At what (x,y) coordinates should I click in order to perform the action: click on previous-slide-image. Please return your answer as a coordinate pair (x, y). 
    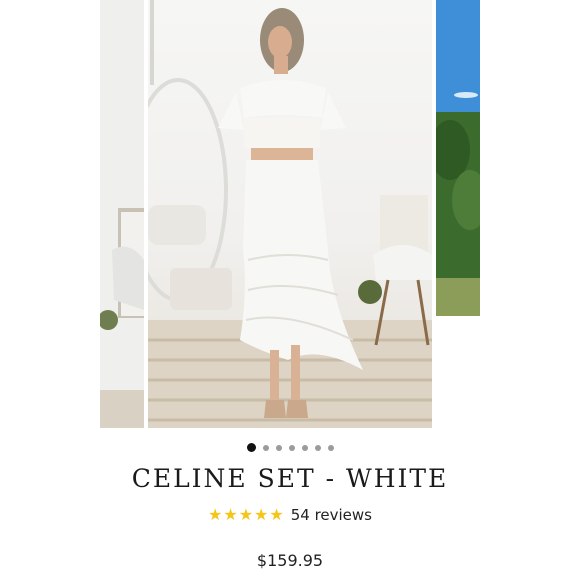
    Looking at the image, I should click on (122, 214).